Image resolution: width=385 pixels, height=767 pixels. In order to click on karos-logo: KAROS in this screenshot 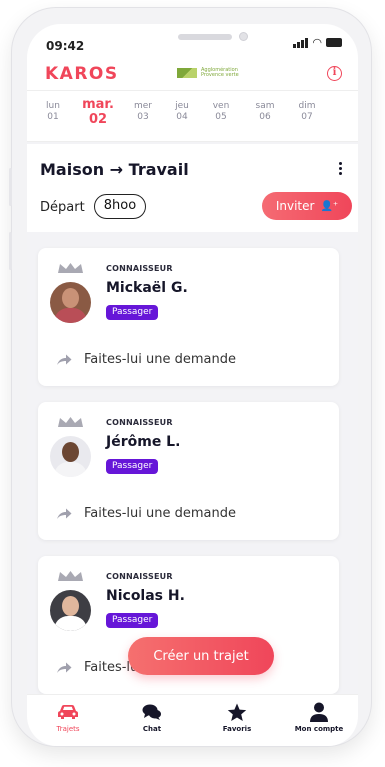, I will do `click(82, 74)`.